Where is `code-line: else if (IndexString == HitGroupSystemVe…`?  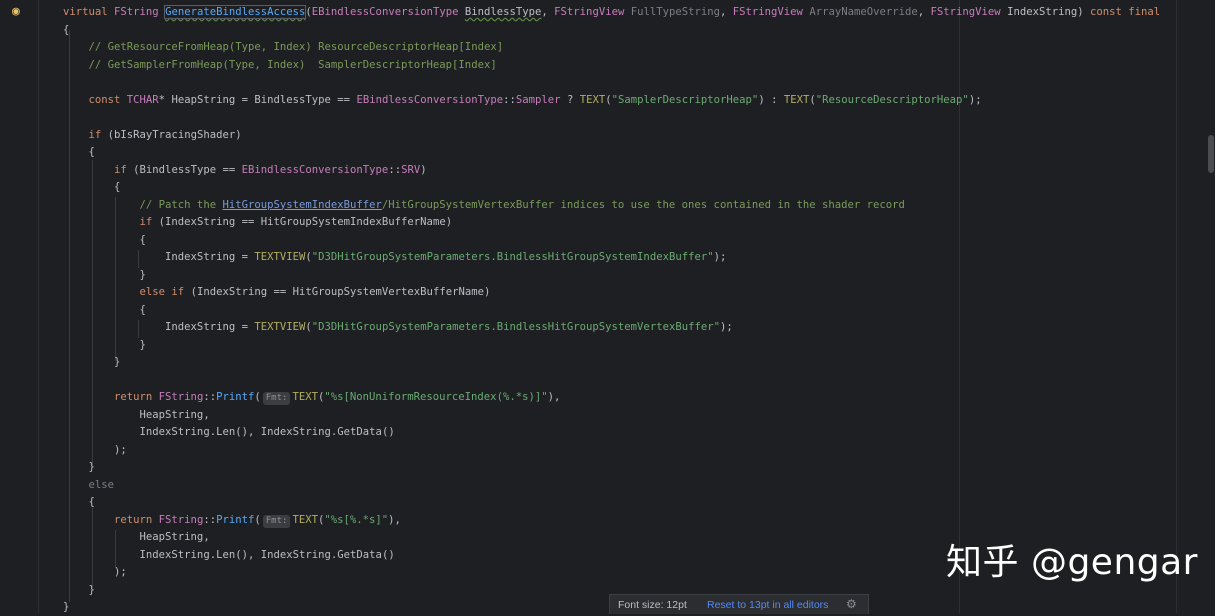 code-line: else if (IndexString == HitGroupSystemVe… is located at coordinates (277, 292).